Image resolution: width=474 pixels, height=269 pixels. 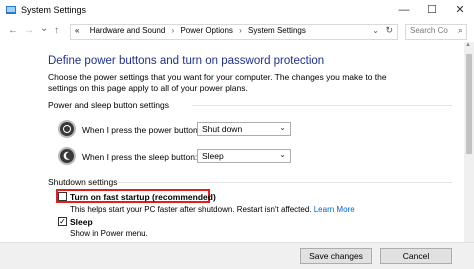 I want to click on sleep-description: Show in Power menu., so click(x=109, y=233).